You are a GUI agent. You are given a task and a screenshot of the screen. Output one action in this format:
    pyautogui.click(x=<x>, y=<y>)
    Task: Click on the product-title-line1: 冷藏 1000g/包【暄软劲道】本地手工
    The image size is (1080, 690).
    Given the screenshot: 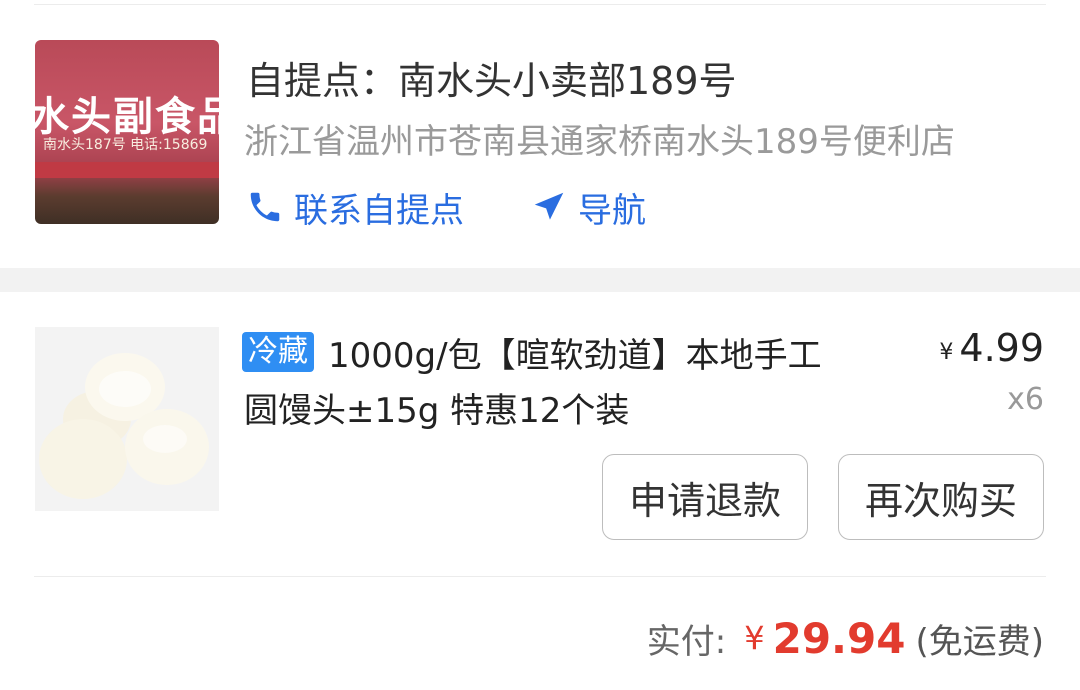 What is the action you would take?
    pyautogui.click(x=532, y=353)
    